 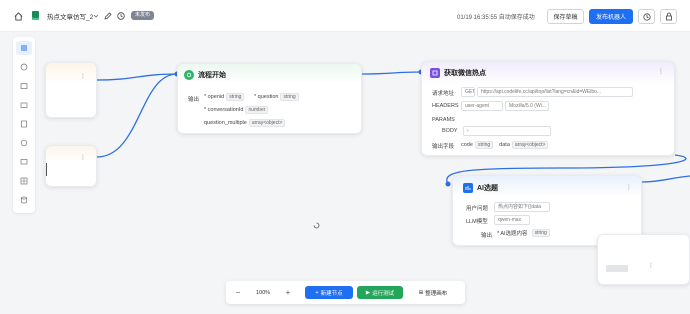 I want to click on lock-icon, so click(x=668, y=16).